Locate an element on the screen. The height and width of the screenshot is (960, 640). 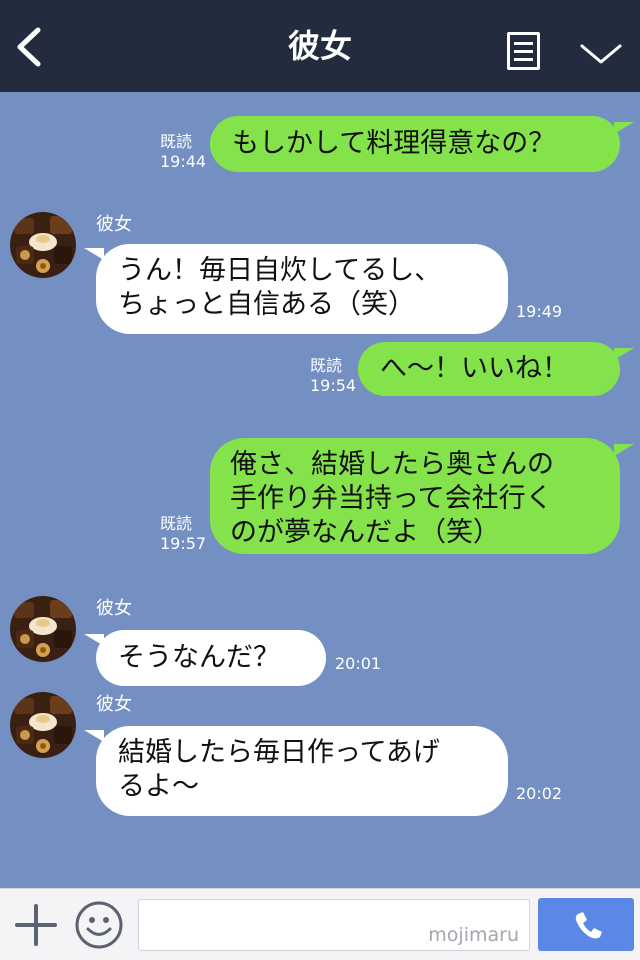
chevron-left-icon is located at coordinates (29, 47).